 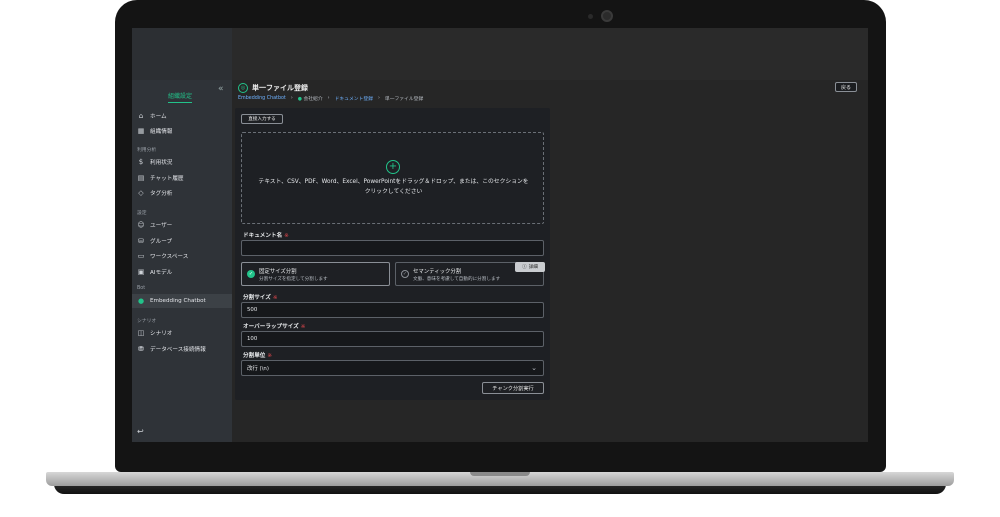 I want to click on chunk-size-input: 500, so click(x=392, y=310).